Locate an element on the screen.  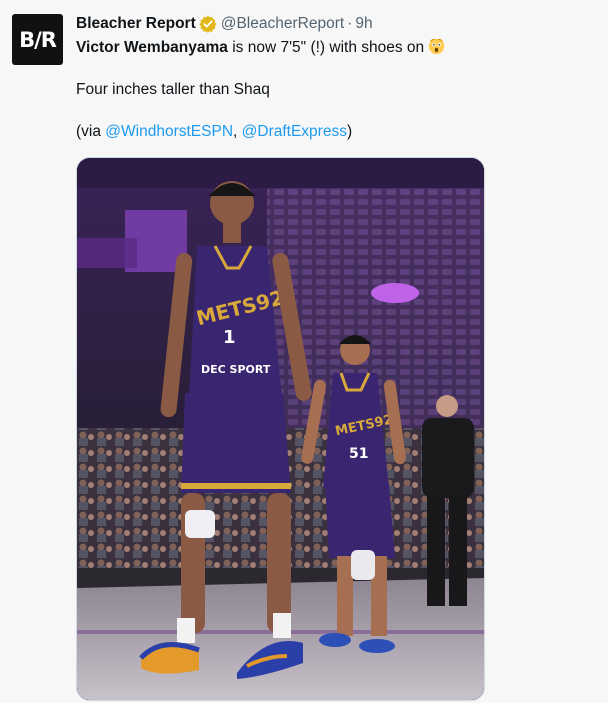
tweet-timestamp: 9h is located at coordinates (363, 24).